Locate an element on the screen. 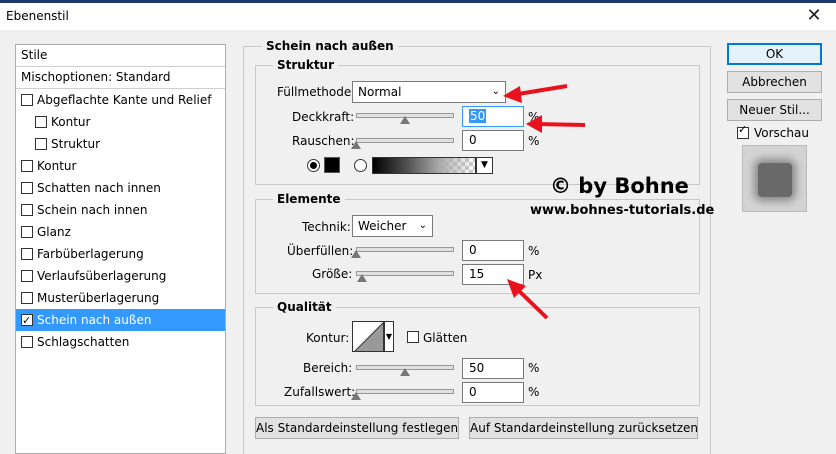 The height and width of the screenshot is (454, 836). size-slider-thumb is located at coordinates (361, 278).